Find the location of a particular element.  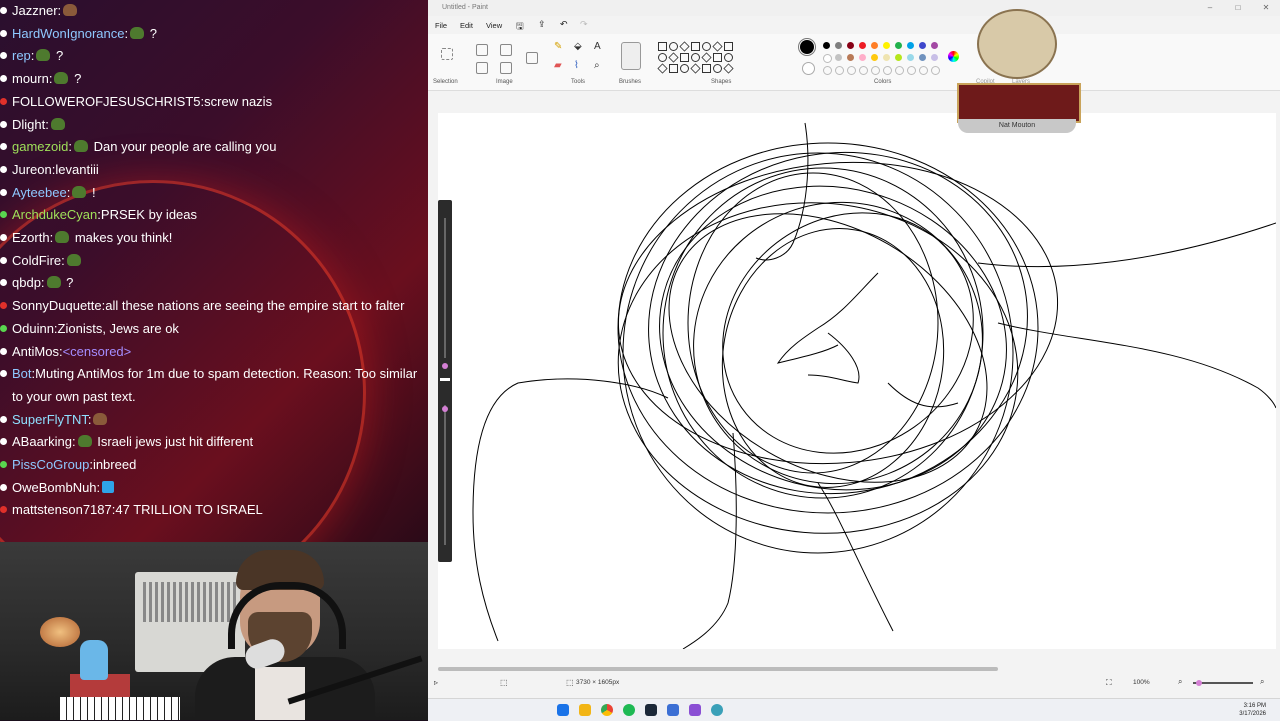

chat-username: ABaarking is located at coordinates (42, 441).